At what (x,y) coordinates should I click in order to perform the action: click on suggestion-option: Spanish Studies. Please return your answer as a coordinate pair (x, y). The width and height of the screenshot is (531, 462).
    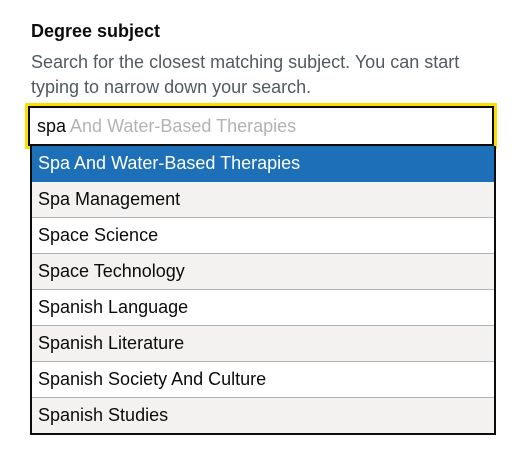
    Looking at the image, I should click on (263, 415).